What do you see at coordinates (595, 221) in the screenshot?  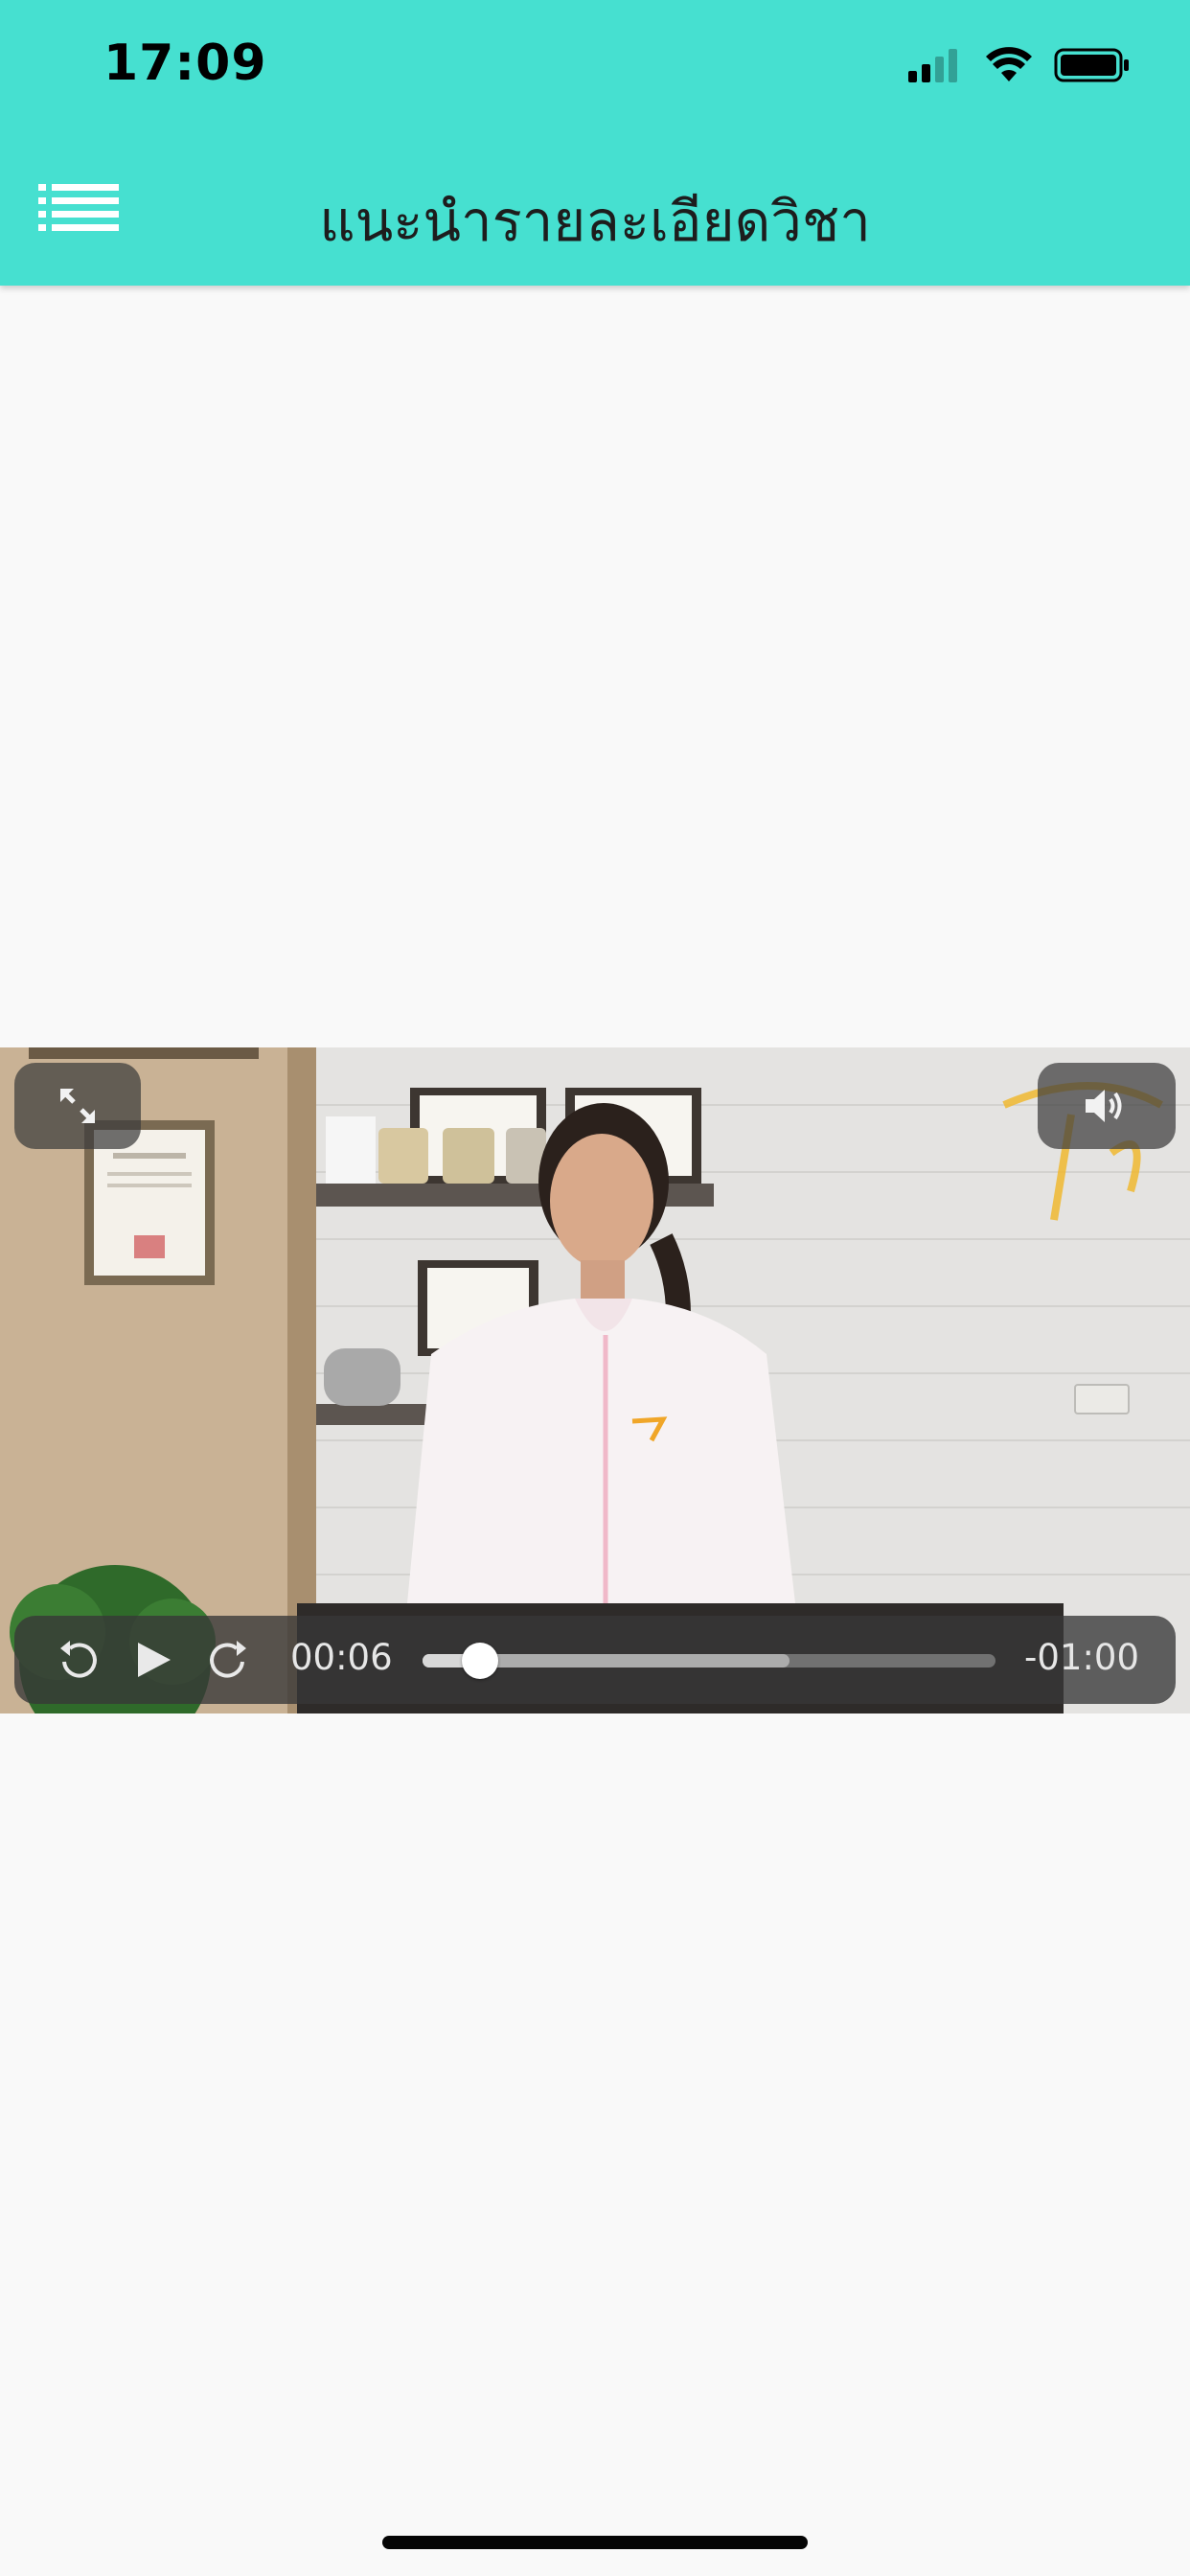 I see `page-title: แนะนำรายละเอียดวิชา` at bounding box center [595, 221].